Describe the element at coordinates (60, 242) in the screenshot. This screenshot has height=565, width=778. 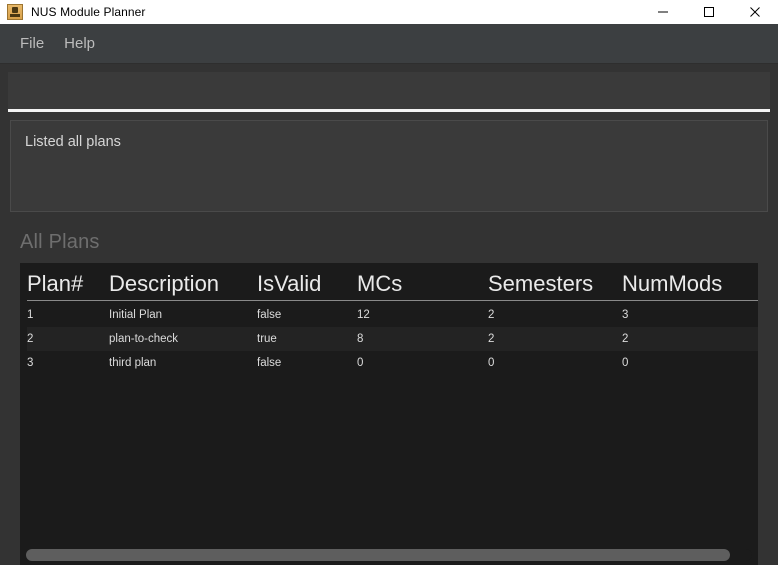
I see `plans-section-title: All Plans` at that location.